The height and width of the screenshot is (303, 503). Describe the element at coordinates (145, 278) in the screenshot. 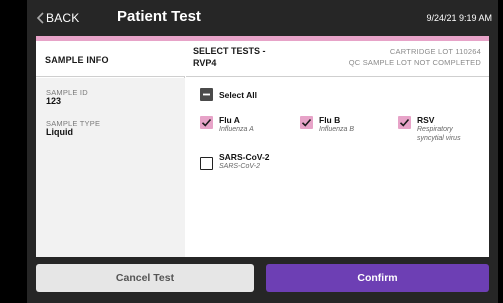

I see `cancel-test-button: Cancel Test` at that location.